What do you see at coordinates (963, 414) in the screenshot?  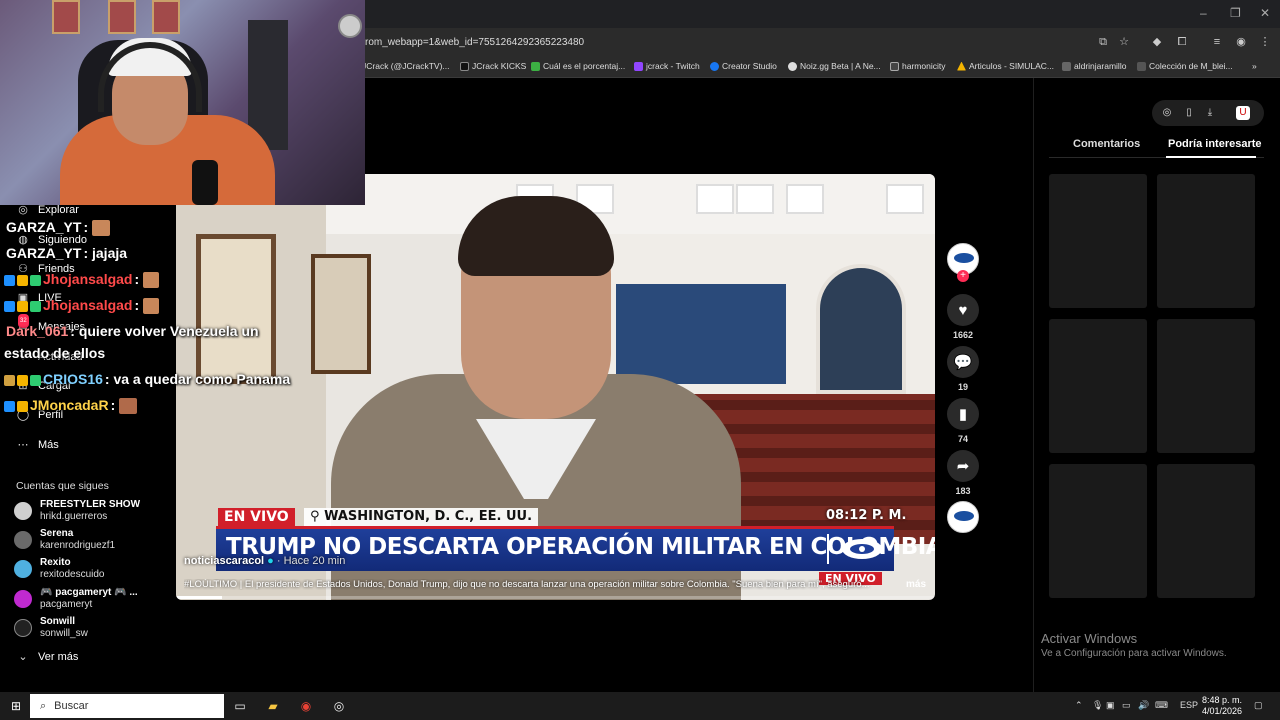 I see `save-button: ▮` at bounding box center [963, 414].